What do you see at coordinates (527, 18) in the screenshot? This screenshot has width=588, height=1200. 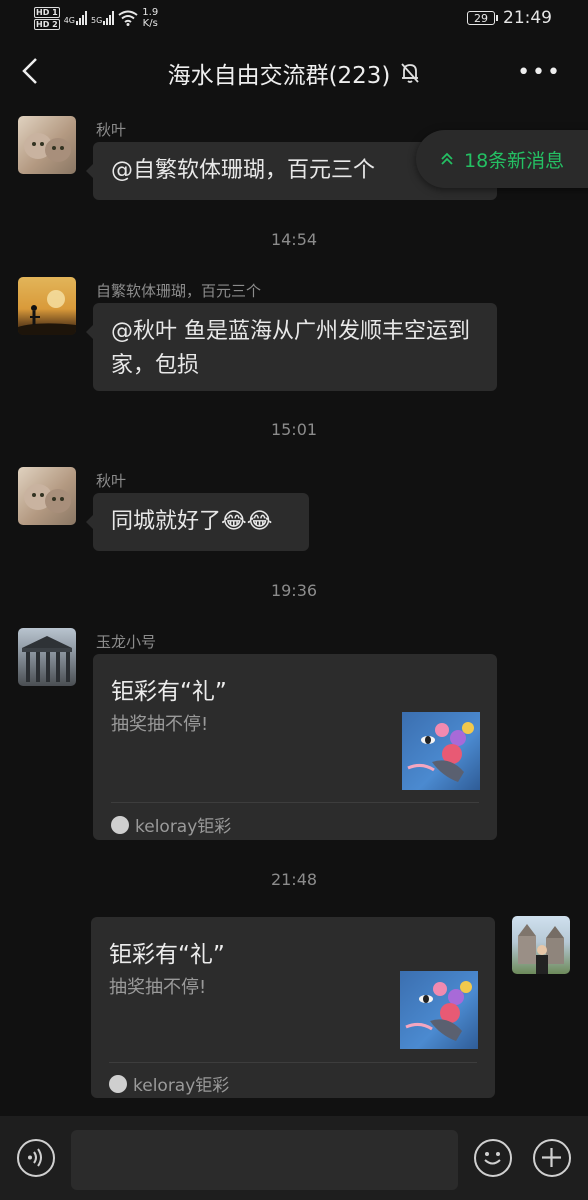 I see `clock: 21:49` at bounding box center [527, 18].